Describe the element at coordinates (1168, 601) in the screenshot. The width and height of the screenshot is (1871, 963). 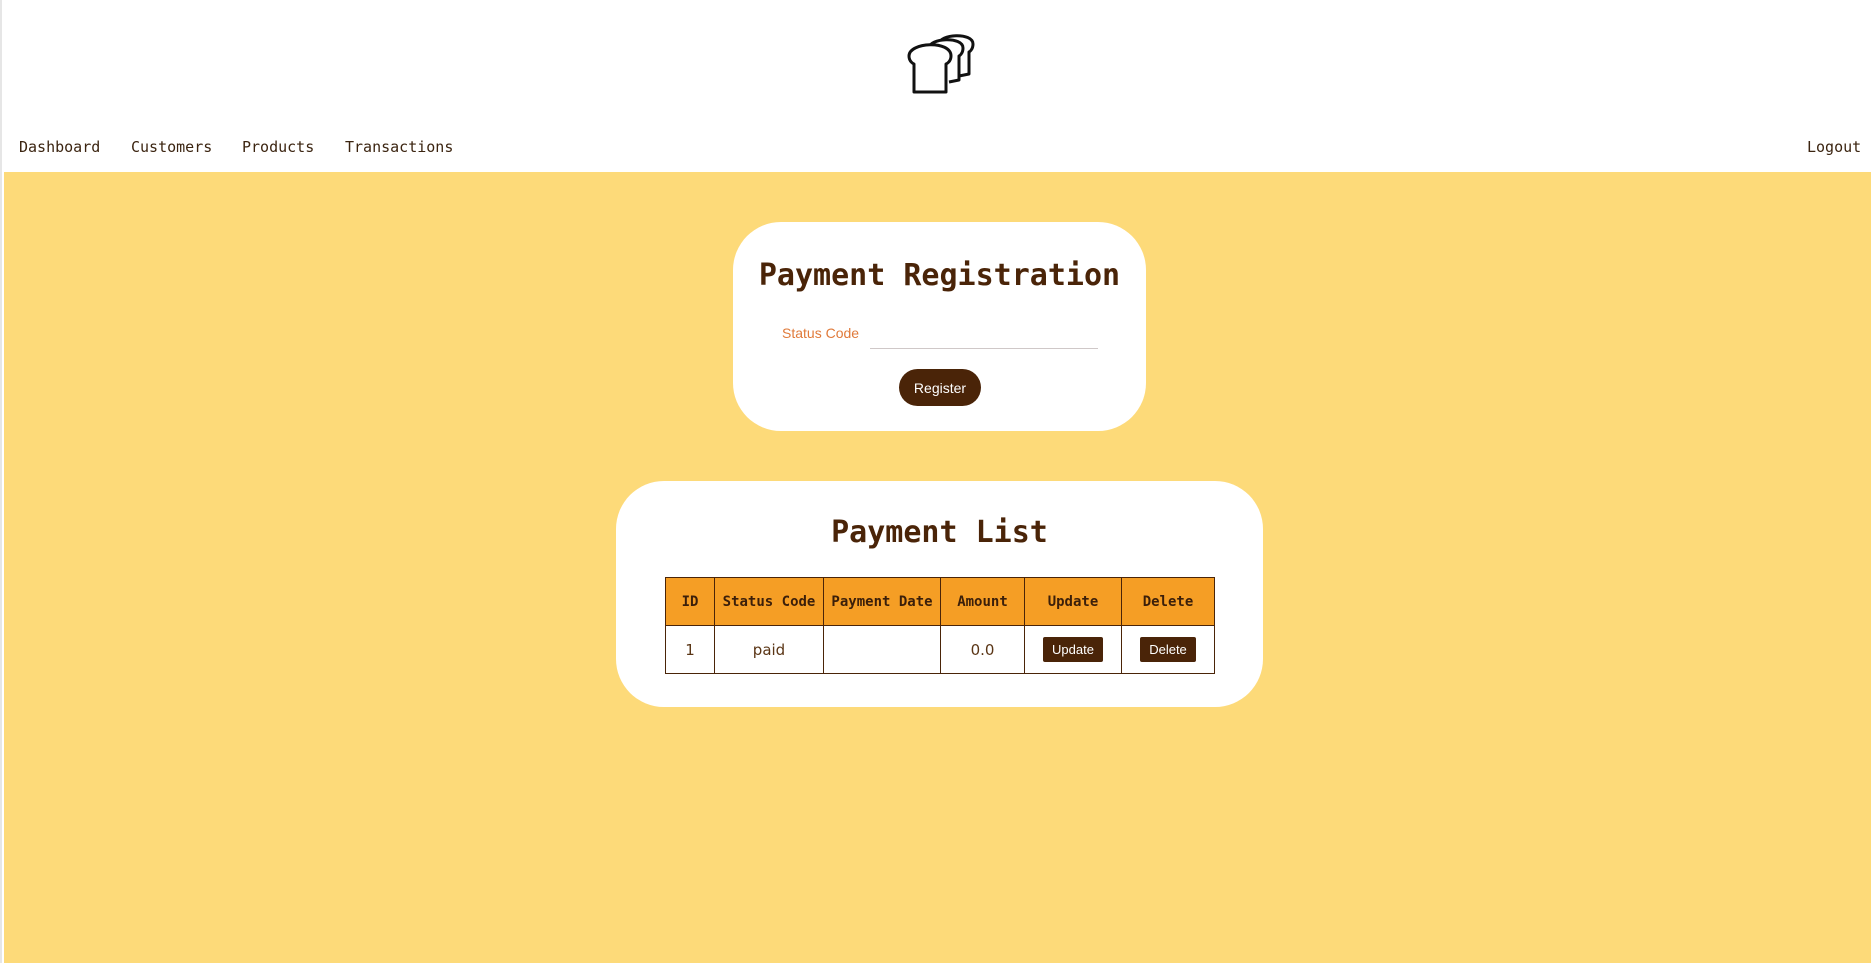
I see `header-delete: Delete` at that location.